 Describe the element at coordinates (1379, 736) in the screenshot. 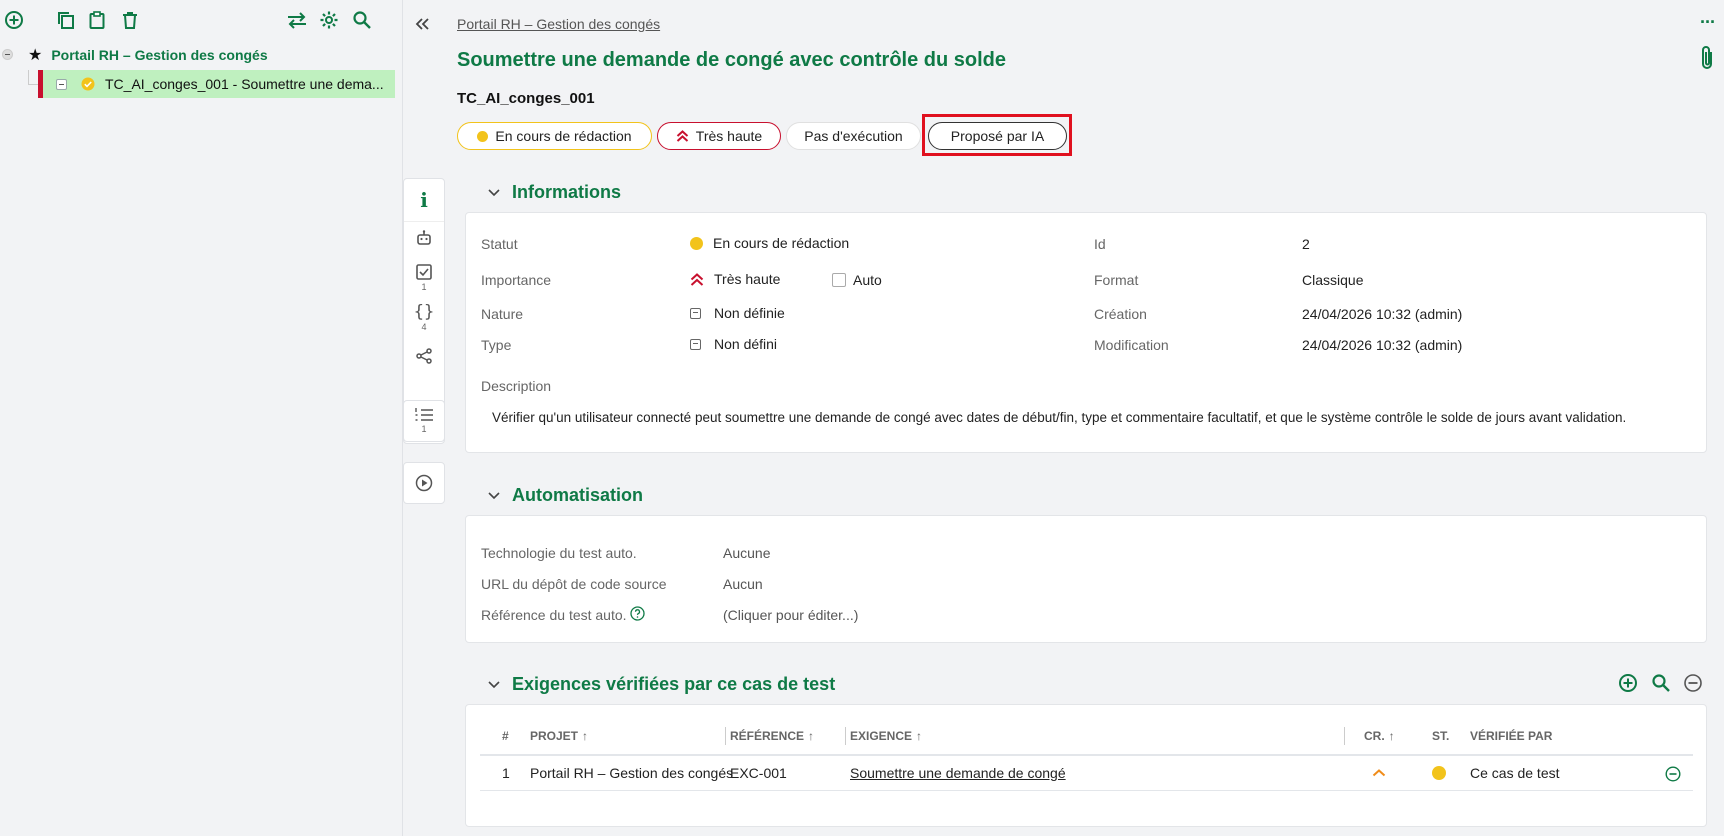

I see `col-cr: CR. ↑` at that location.